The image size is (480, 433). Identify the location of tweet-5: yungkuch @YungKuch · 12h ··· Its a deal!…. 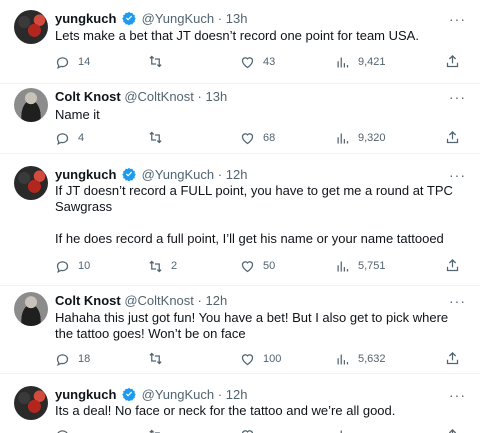
(240, 405).